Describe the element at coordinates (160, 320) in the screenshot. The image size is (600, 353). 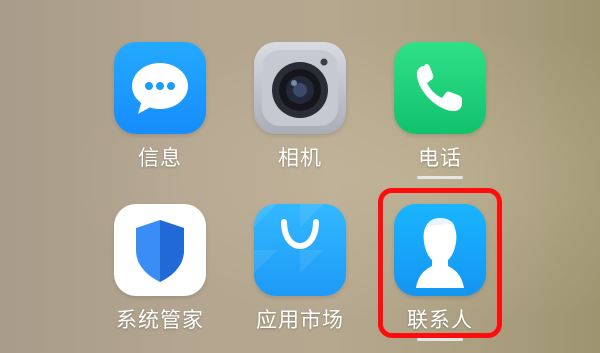
I see `app-label: 系统管家` at that location.